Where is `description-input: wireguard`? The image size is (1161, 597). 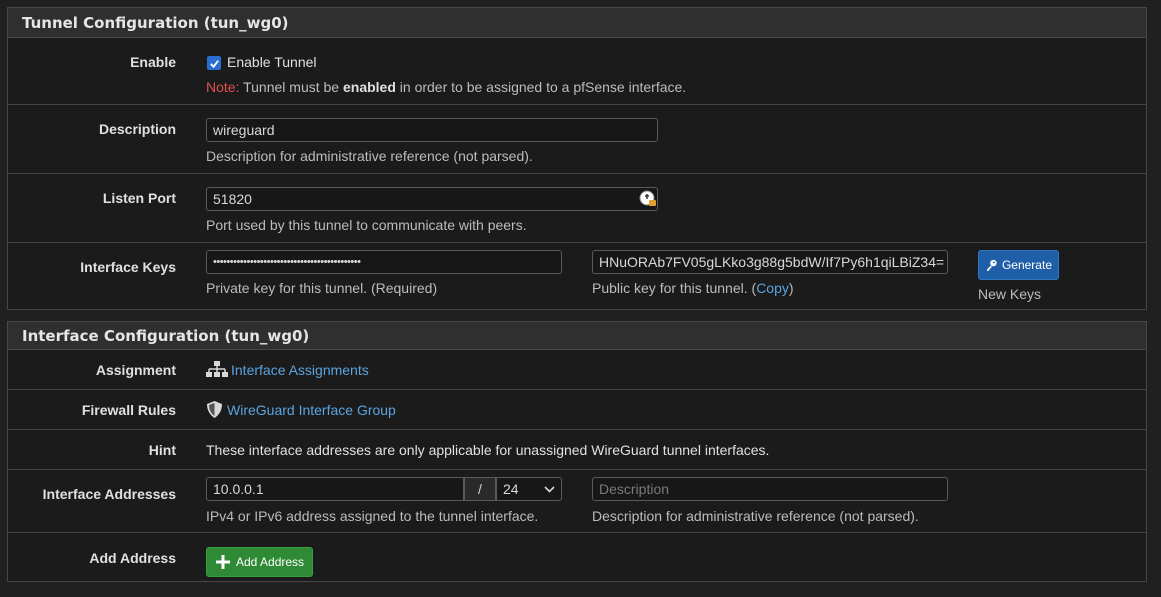
description-input: wireguard is located at coordinates (432, 130).